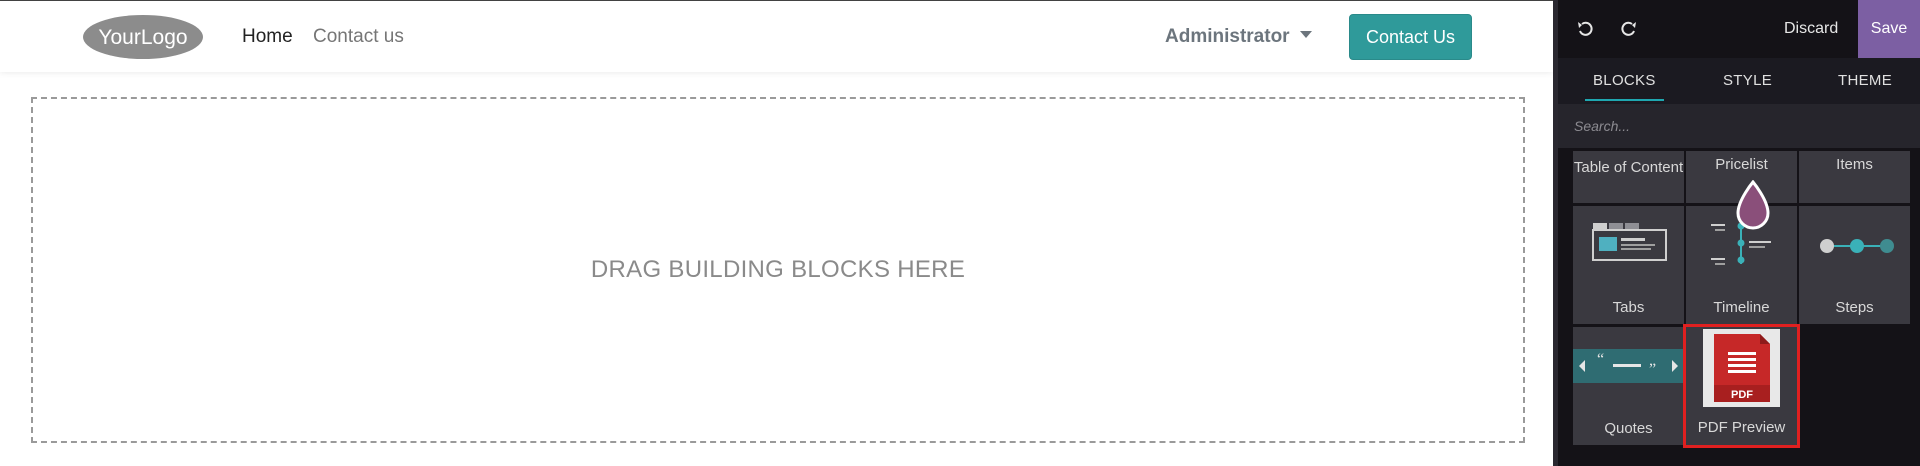  I want to click on block-items: Items, so click(1854, 177).